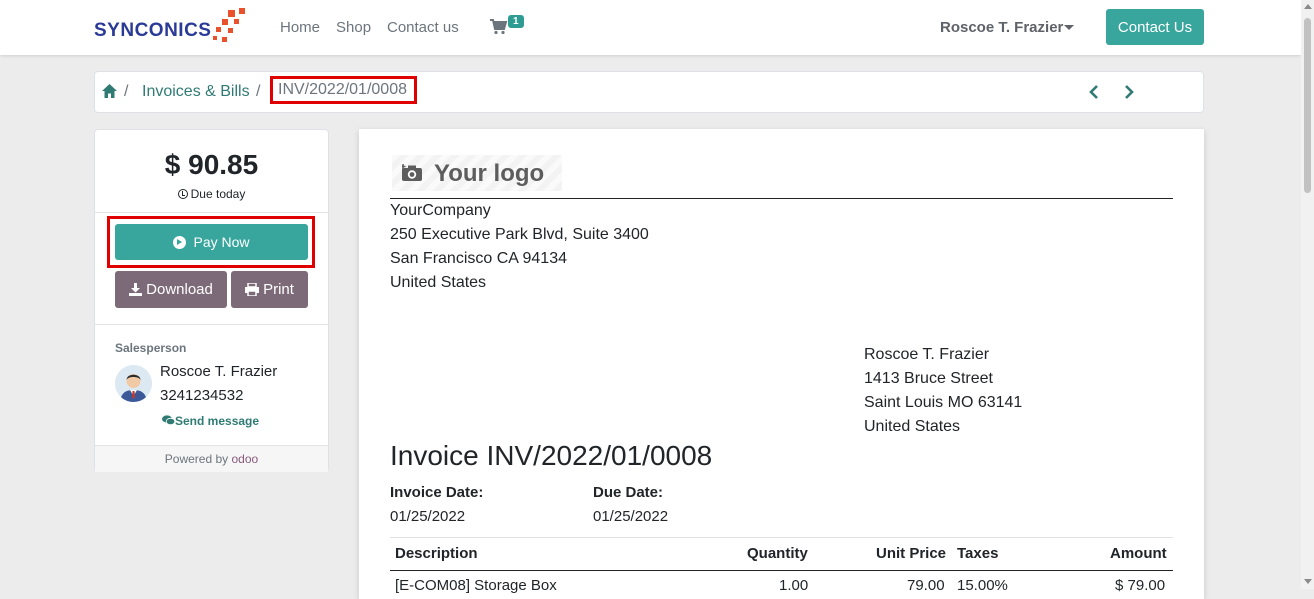  Describe the element at coordinates (628, 492) in the screenshot. I see `due-date-label: Due Date:` at that location.